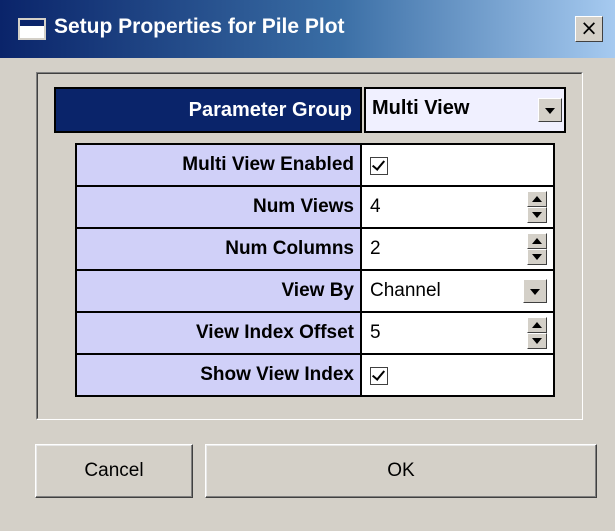 This screenshot has width=615, height=531. What do you see at coordinates (421, 108) in the screenshot?
I see `parameter-group-value: Multi View` at bounding box center [421, 108].